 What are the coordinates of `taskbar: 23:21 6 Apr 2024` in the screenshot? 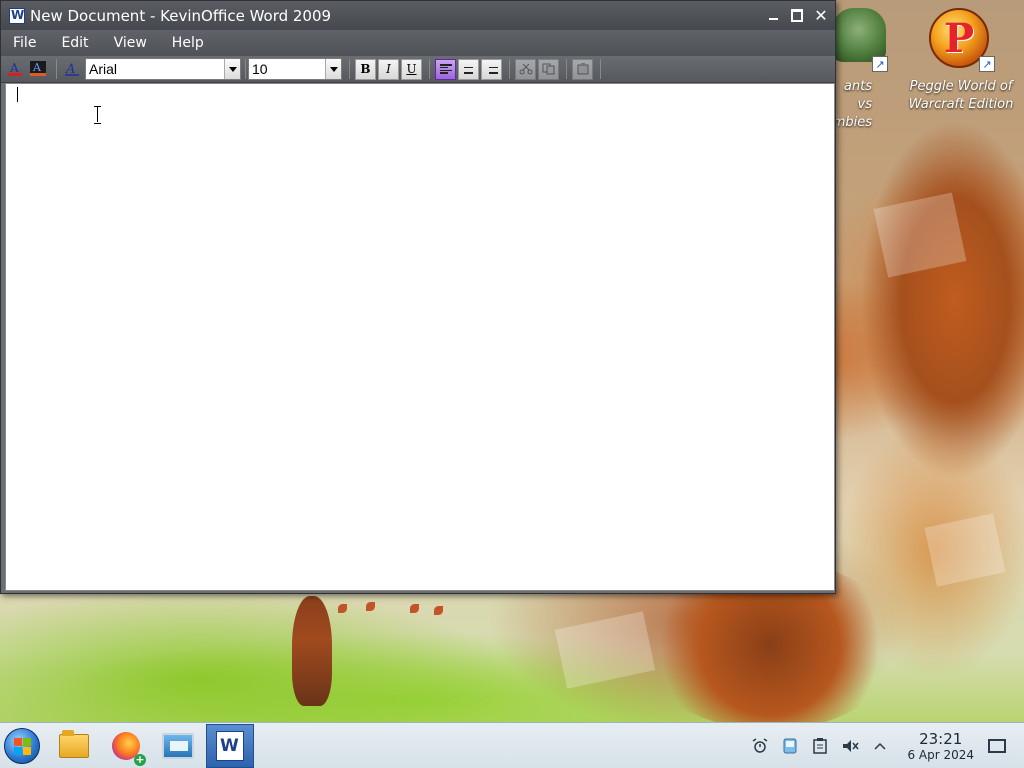 It's located at (512, 745).